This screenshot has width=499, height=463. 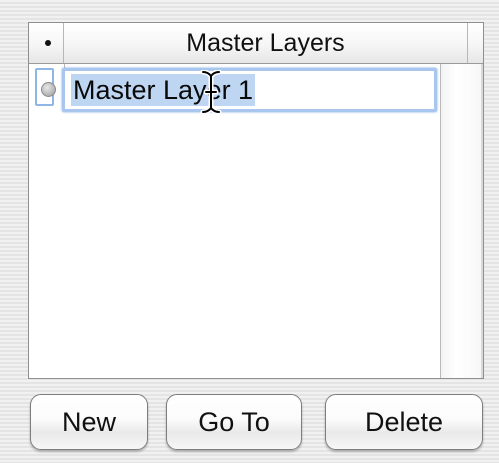 I want to click on header-dot-column, so click(x=46, y=43).